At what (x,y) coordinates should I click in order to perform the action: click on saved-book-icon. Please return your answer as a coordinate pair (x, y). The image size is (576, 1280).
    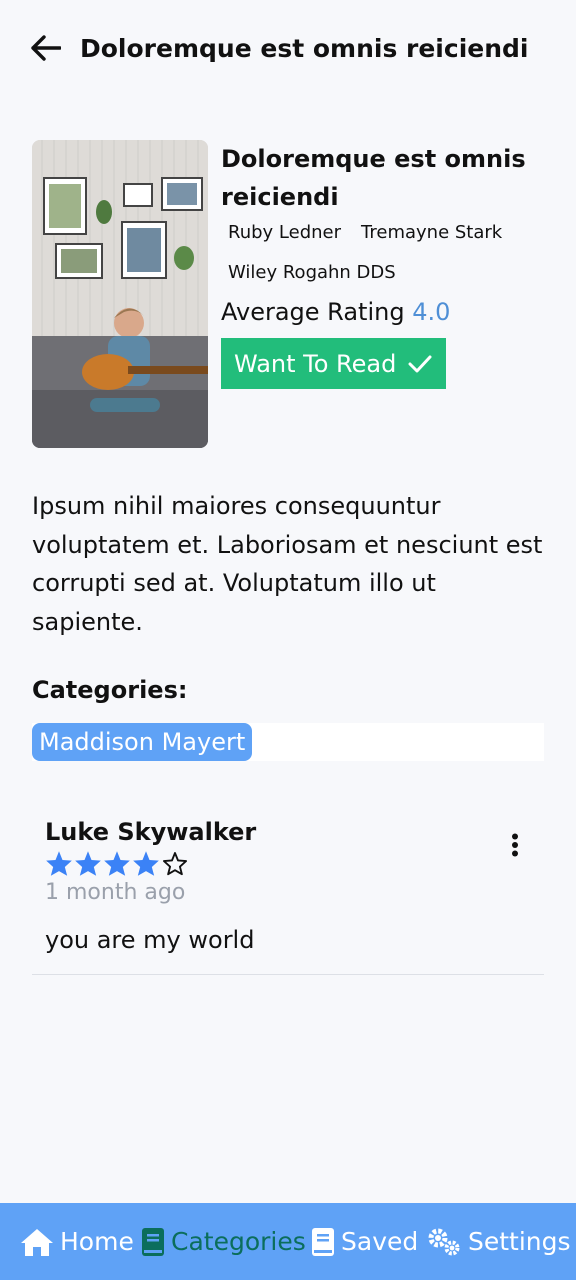
    Looking at the image, I should click on (323, 1242).